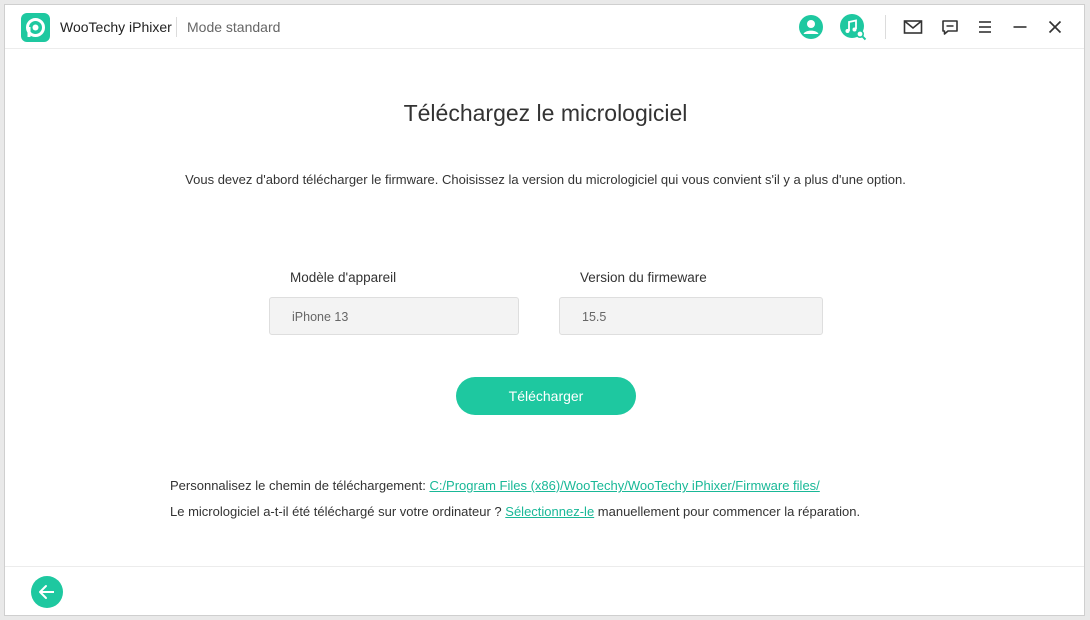 The width and height of the screenshot is (1090, 620). I want to click on chat-icon, so click(950, 27).